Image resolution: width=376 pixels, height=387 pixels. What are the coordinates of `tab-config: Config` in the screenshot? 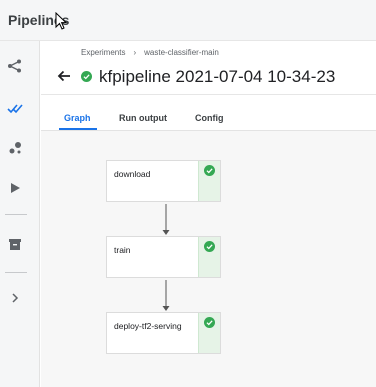 It's located at (209, 118).